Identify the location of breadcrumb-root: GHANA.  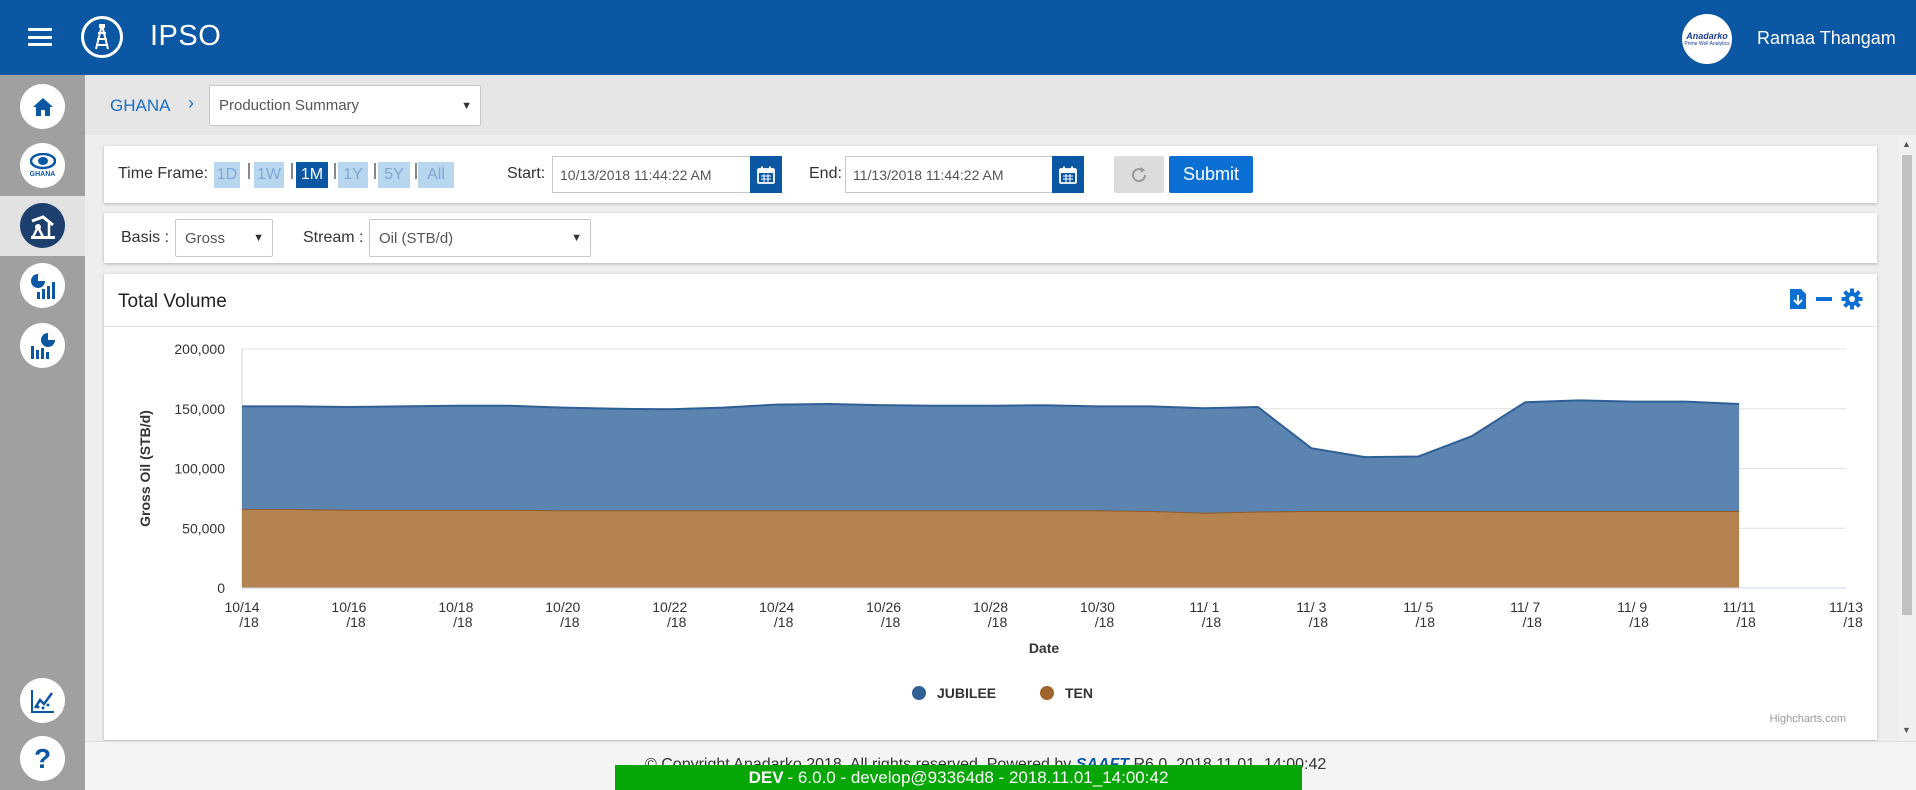
(140, 106).